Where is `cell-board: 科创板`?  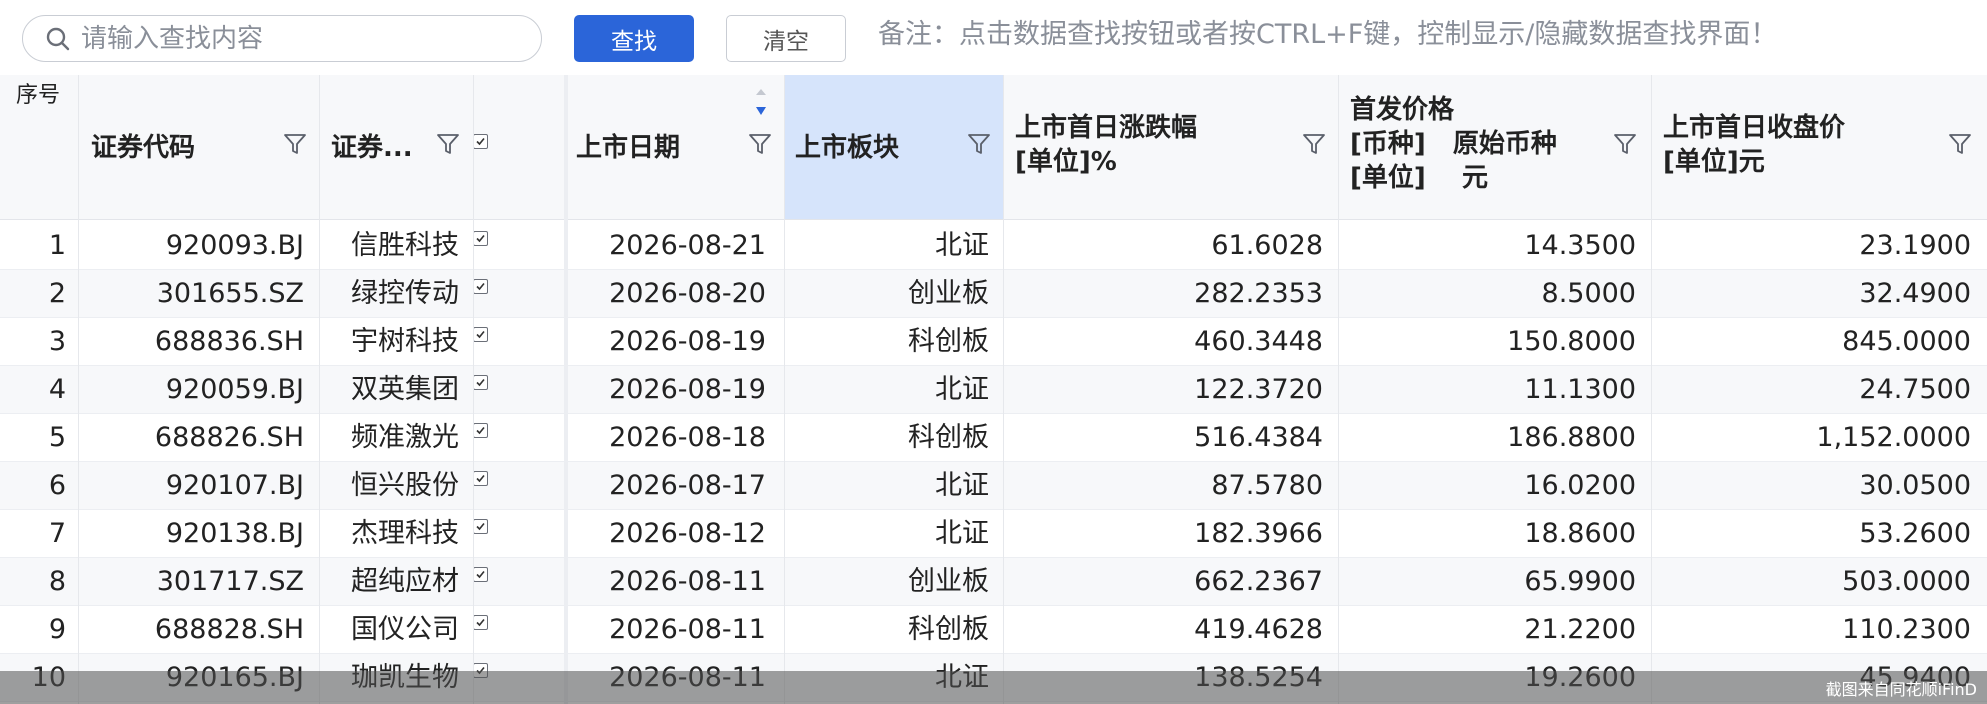 cell-board: 科创板 is located at coordinates (948, 341).